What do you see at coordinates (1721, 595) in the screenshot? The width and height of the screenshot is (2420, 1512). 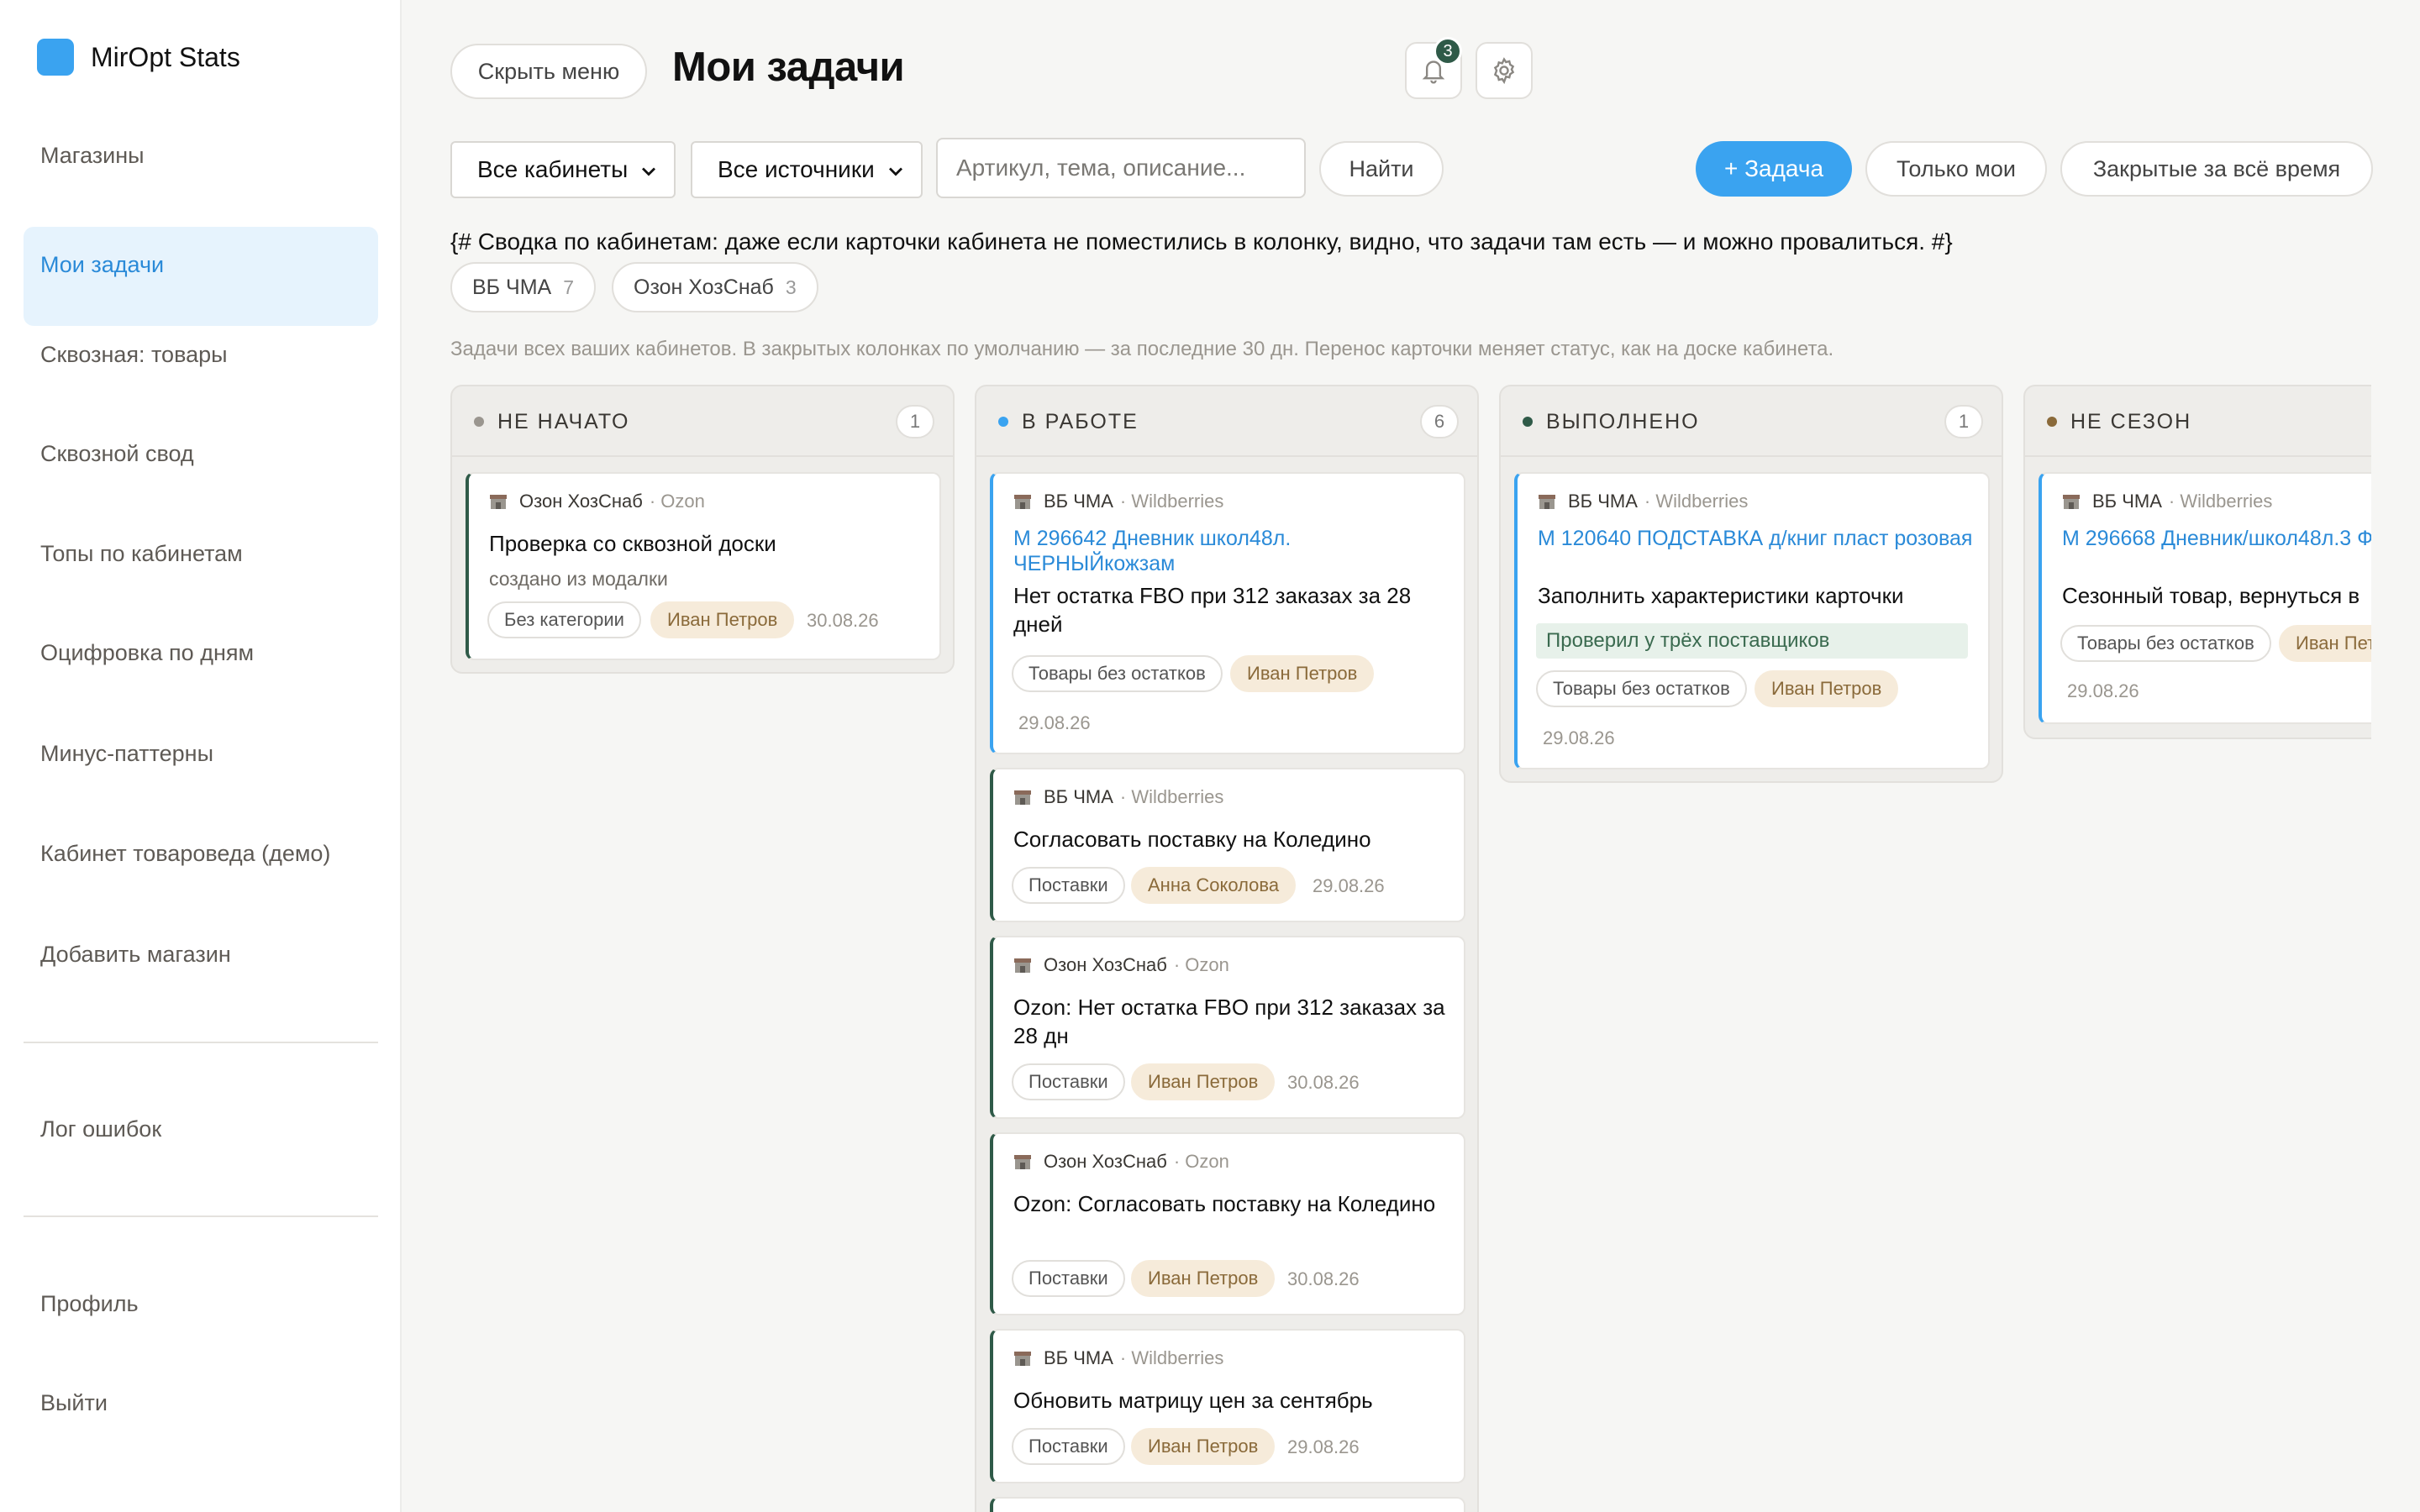 I see `card-title: Заполнить характеристики карточки` at bounding box center [1721, 595].